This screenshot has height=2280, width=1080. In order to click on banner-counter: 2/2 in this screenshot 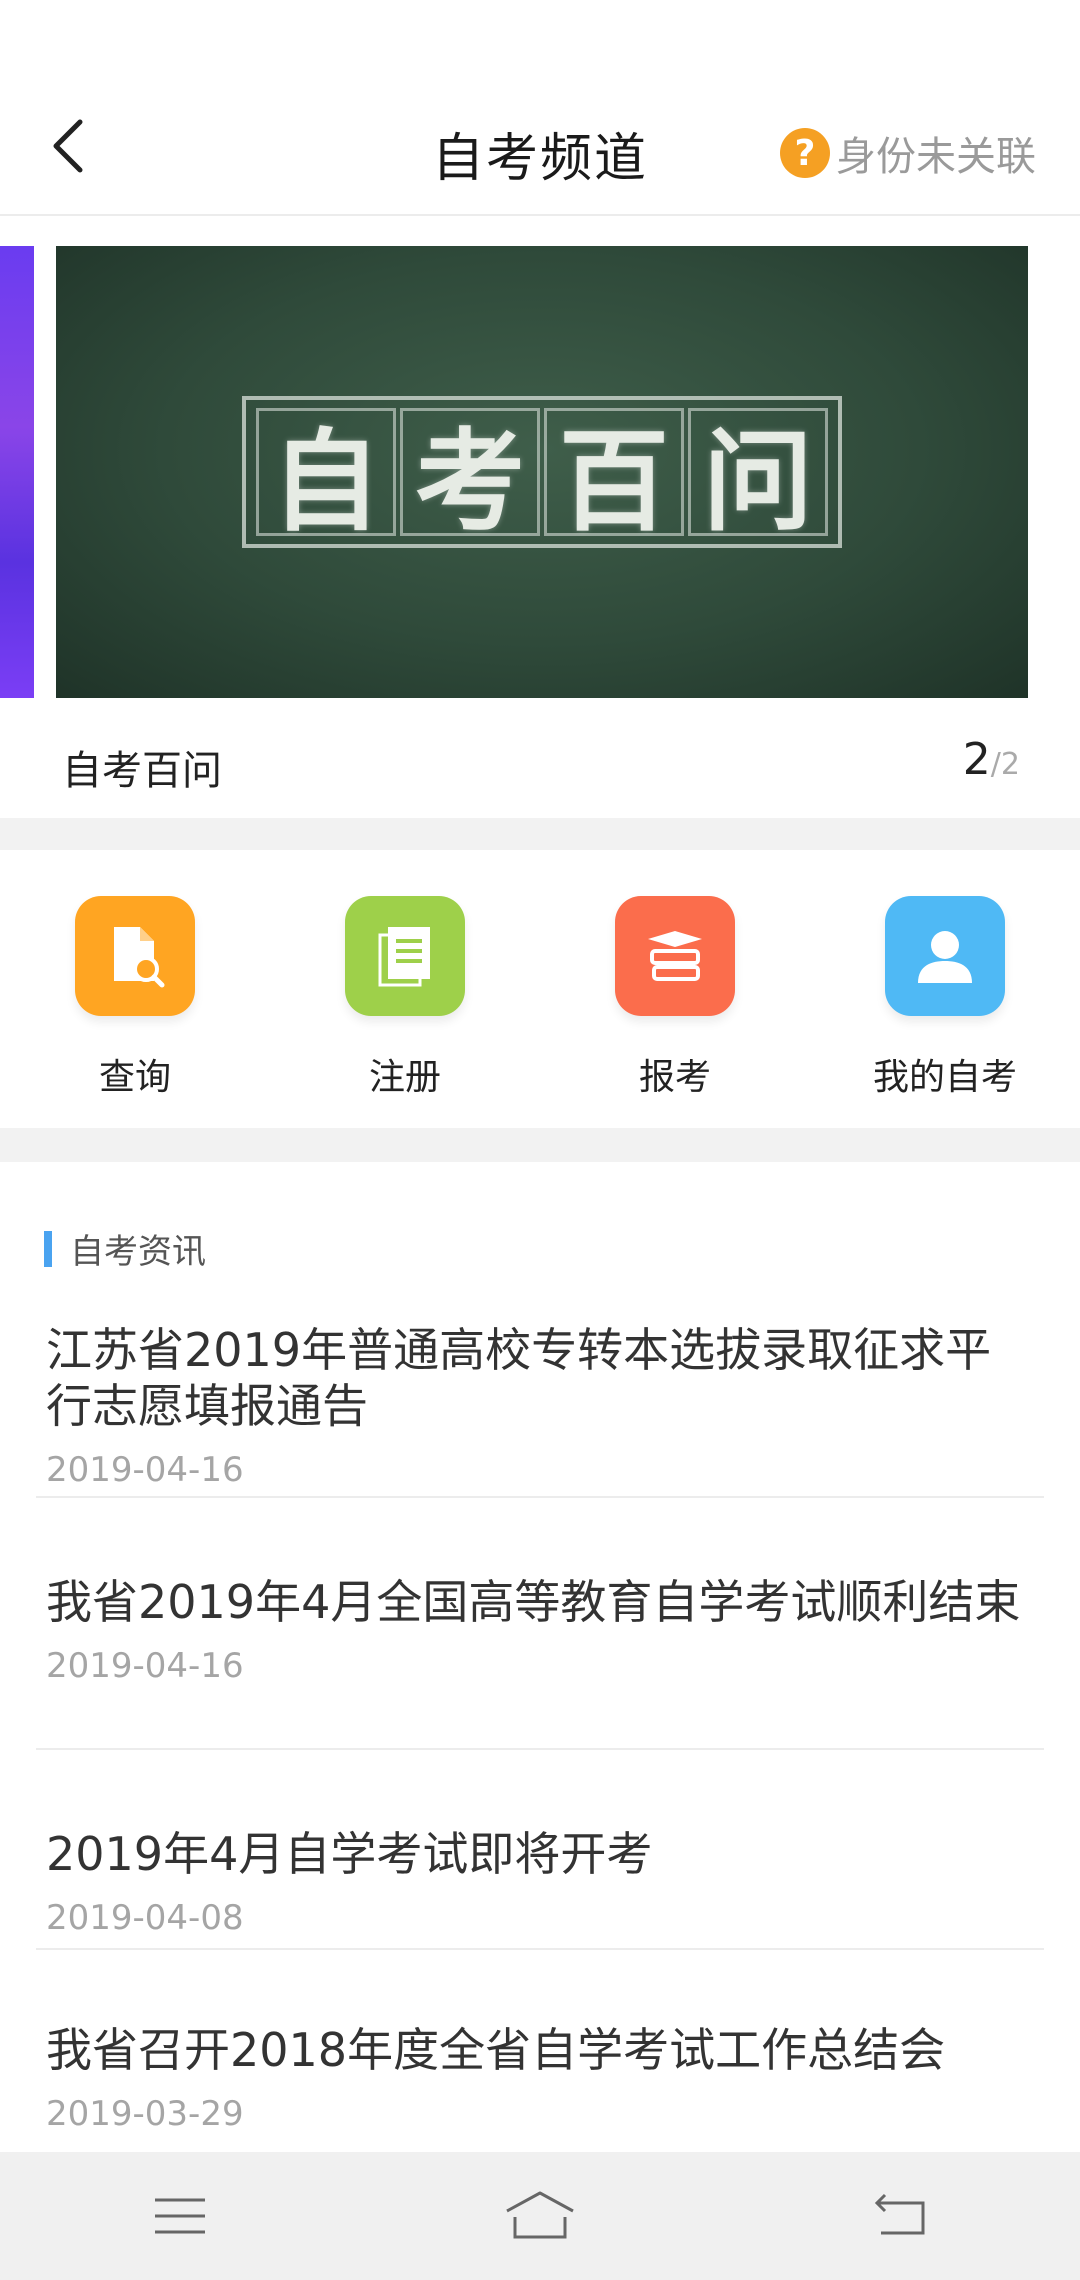, I will do `click(991, 759)`.